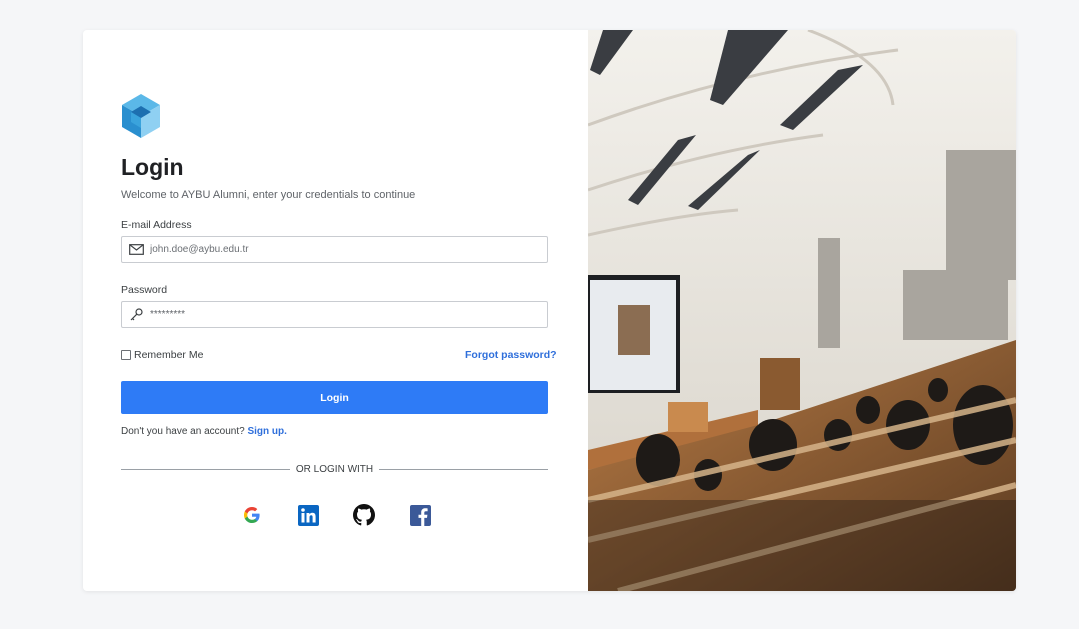  I want to click on password-input, so click(340, 314).